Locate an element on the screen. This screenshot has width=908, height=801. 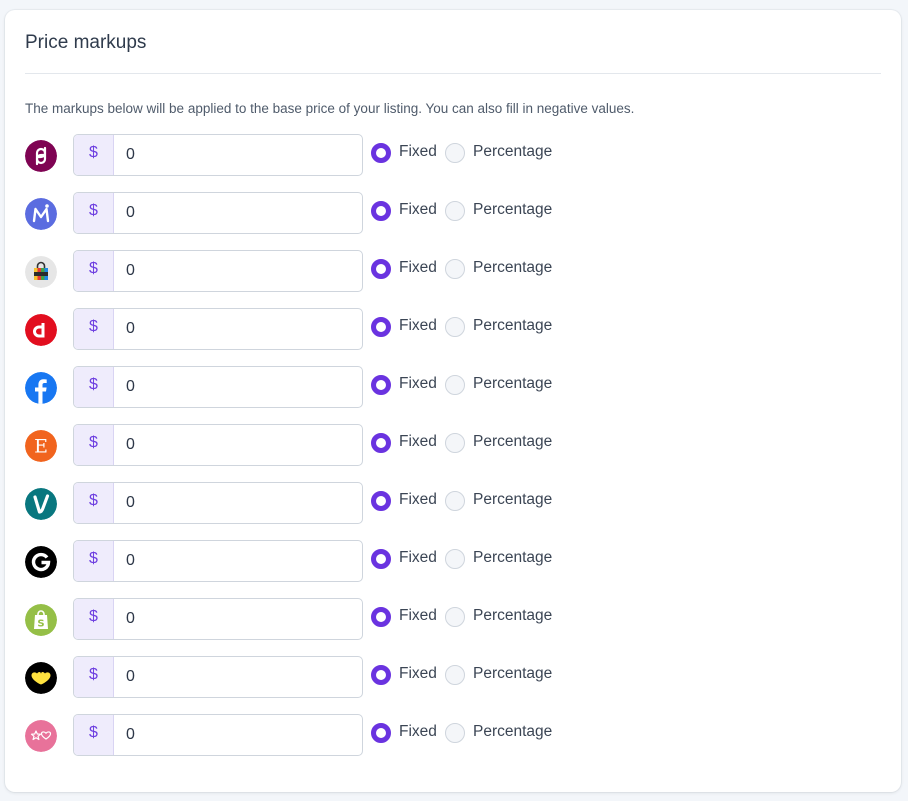
poshmark-icon is located at coordinates (41, 156).